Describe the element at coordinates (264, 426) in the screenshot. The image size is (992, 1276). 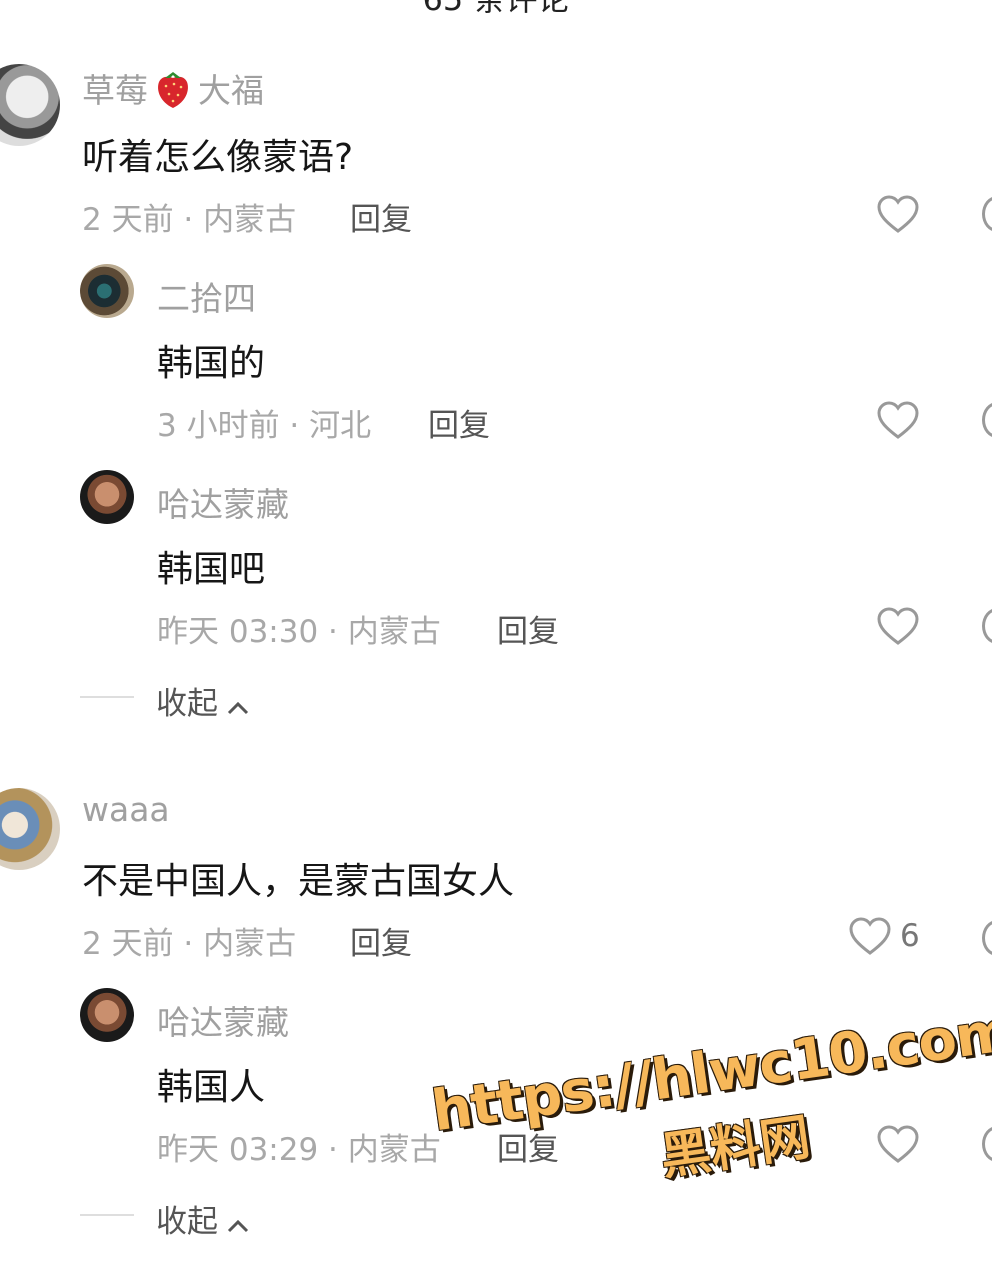
I see `reply-meta: 3 小时前 · 河北` at that location.